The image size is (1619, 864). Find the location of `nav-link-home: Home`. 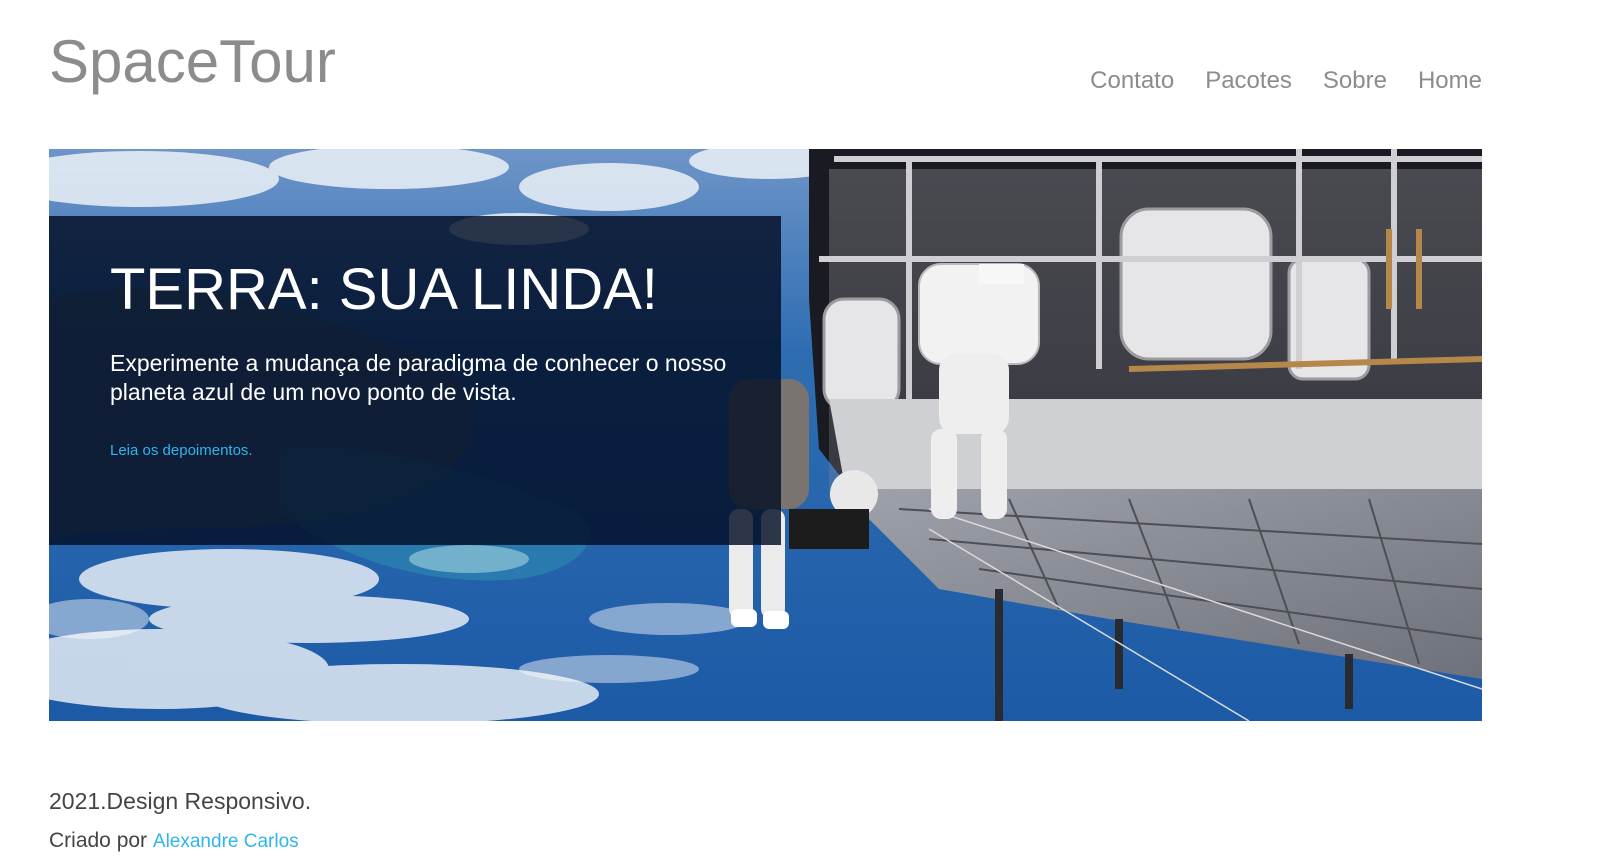

nav-link-home: Home is located at coordinates (1450, 81).